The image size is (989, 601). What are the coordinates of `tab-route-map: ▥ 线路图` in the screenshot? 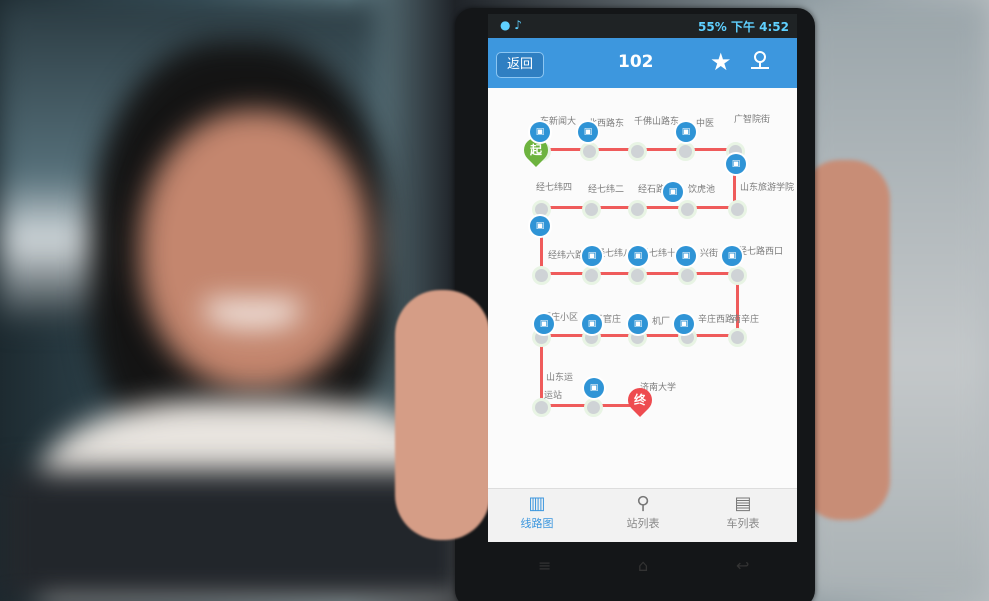 It's located at (537, 512).